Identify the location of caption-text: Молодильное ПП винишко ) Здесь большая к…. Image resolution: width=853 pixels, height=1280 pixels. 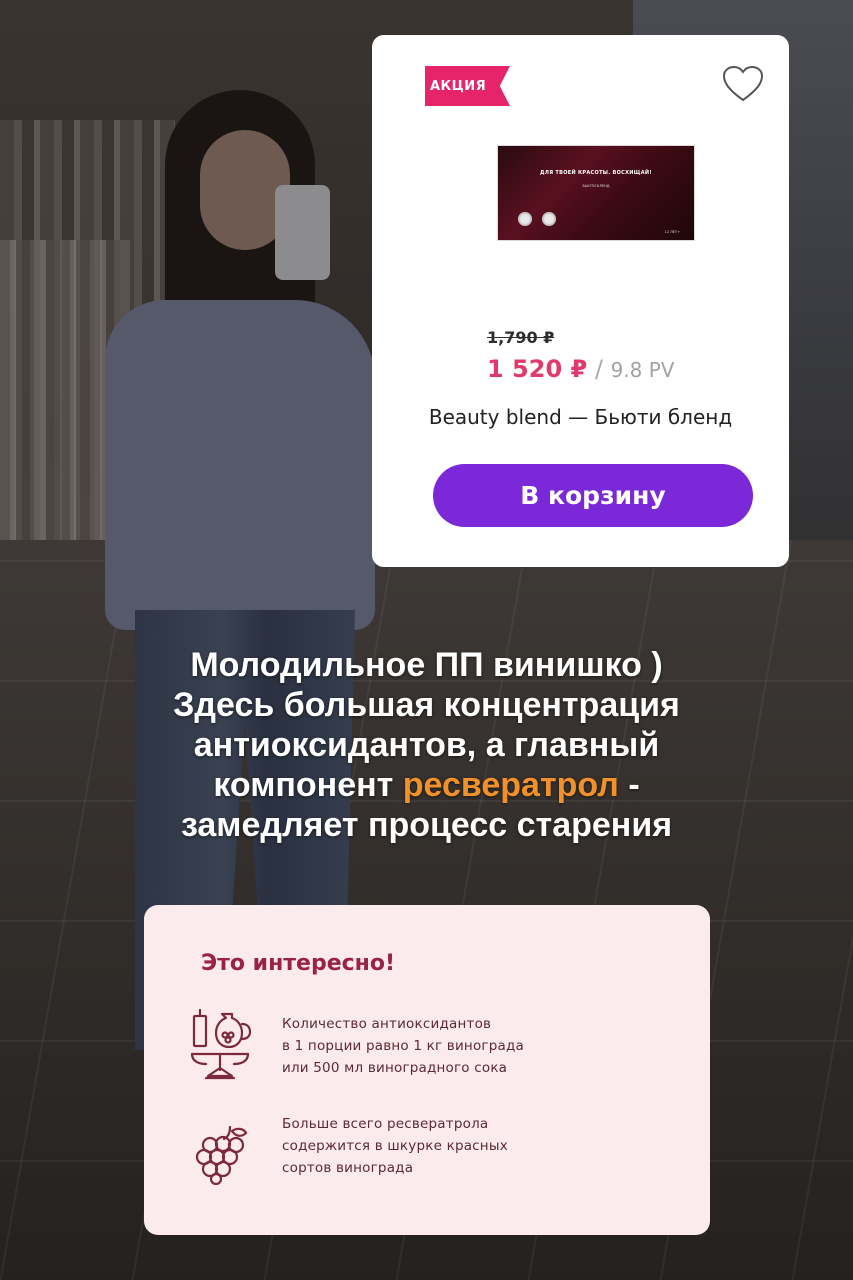
(426, 745).